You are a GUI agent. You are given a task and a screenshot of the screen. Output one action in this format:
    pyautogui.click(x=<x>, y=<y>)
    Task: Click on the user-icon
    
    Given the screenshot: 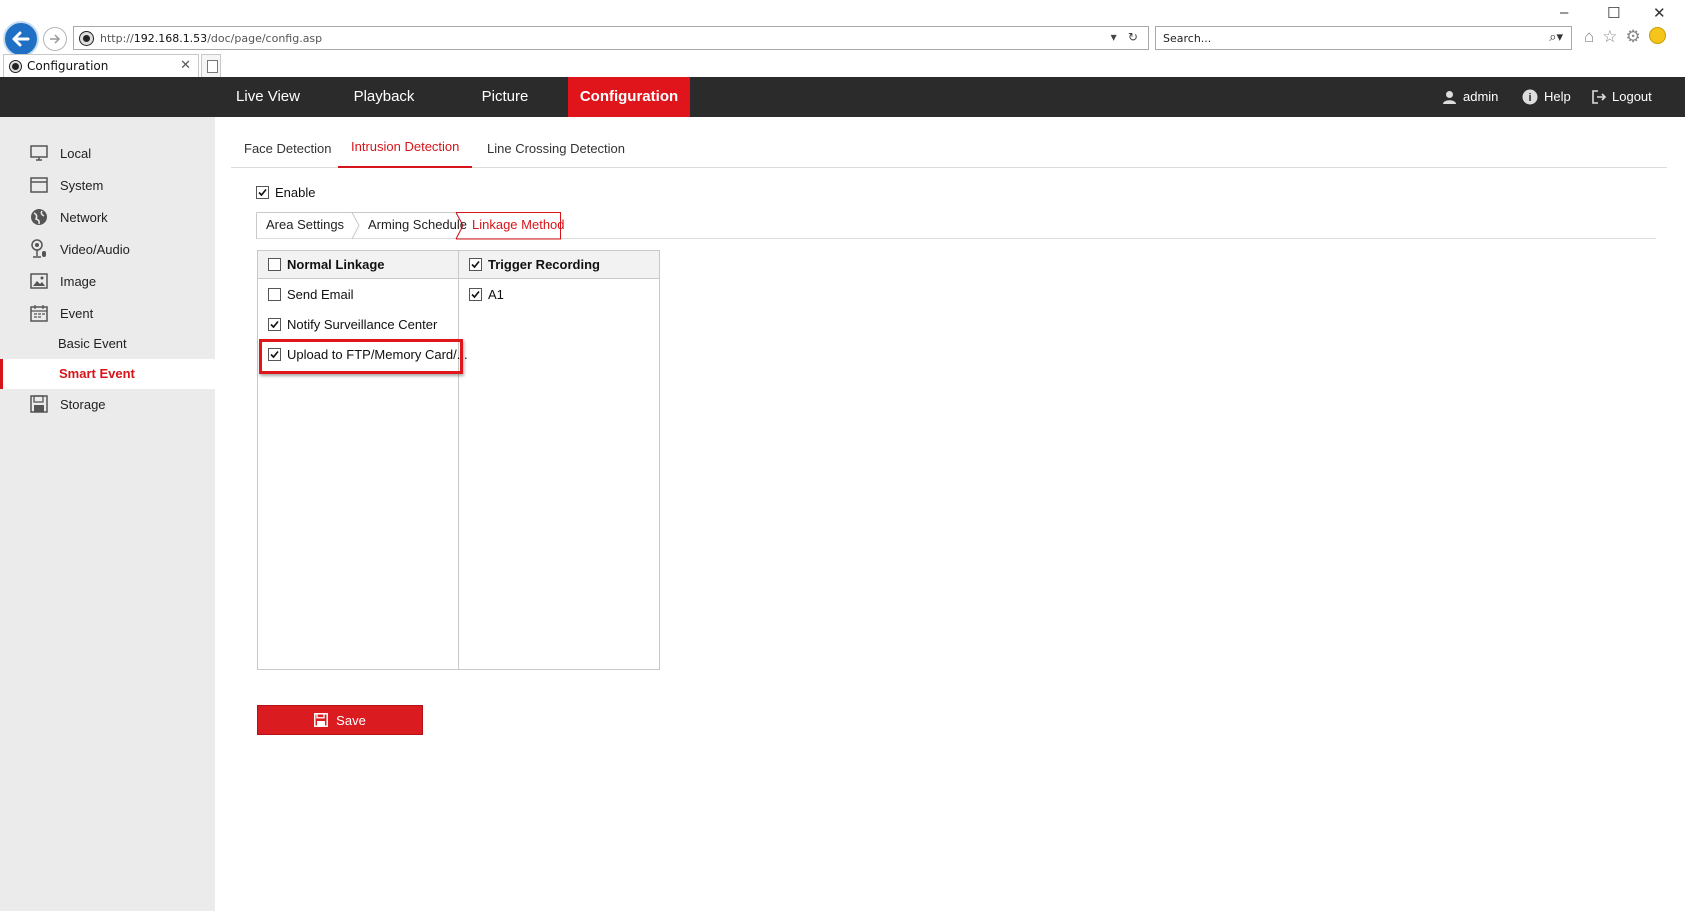 What is the action you would take?
    pyautogui.click(x=1449, y=97)
    